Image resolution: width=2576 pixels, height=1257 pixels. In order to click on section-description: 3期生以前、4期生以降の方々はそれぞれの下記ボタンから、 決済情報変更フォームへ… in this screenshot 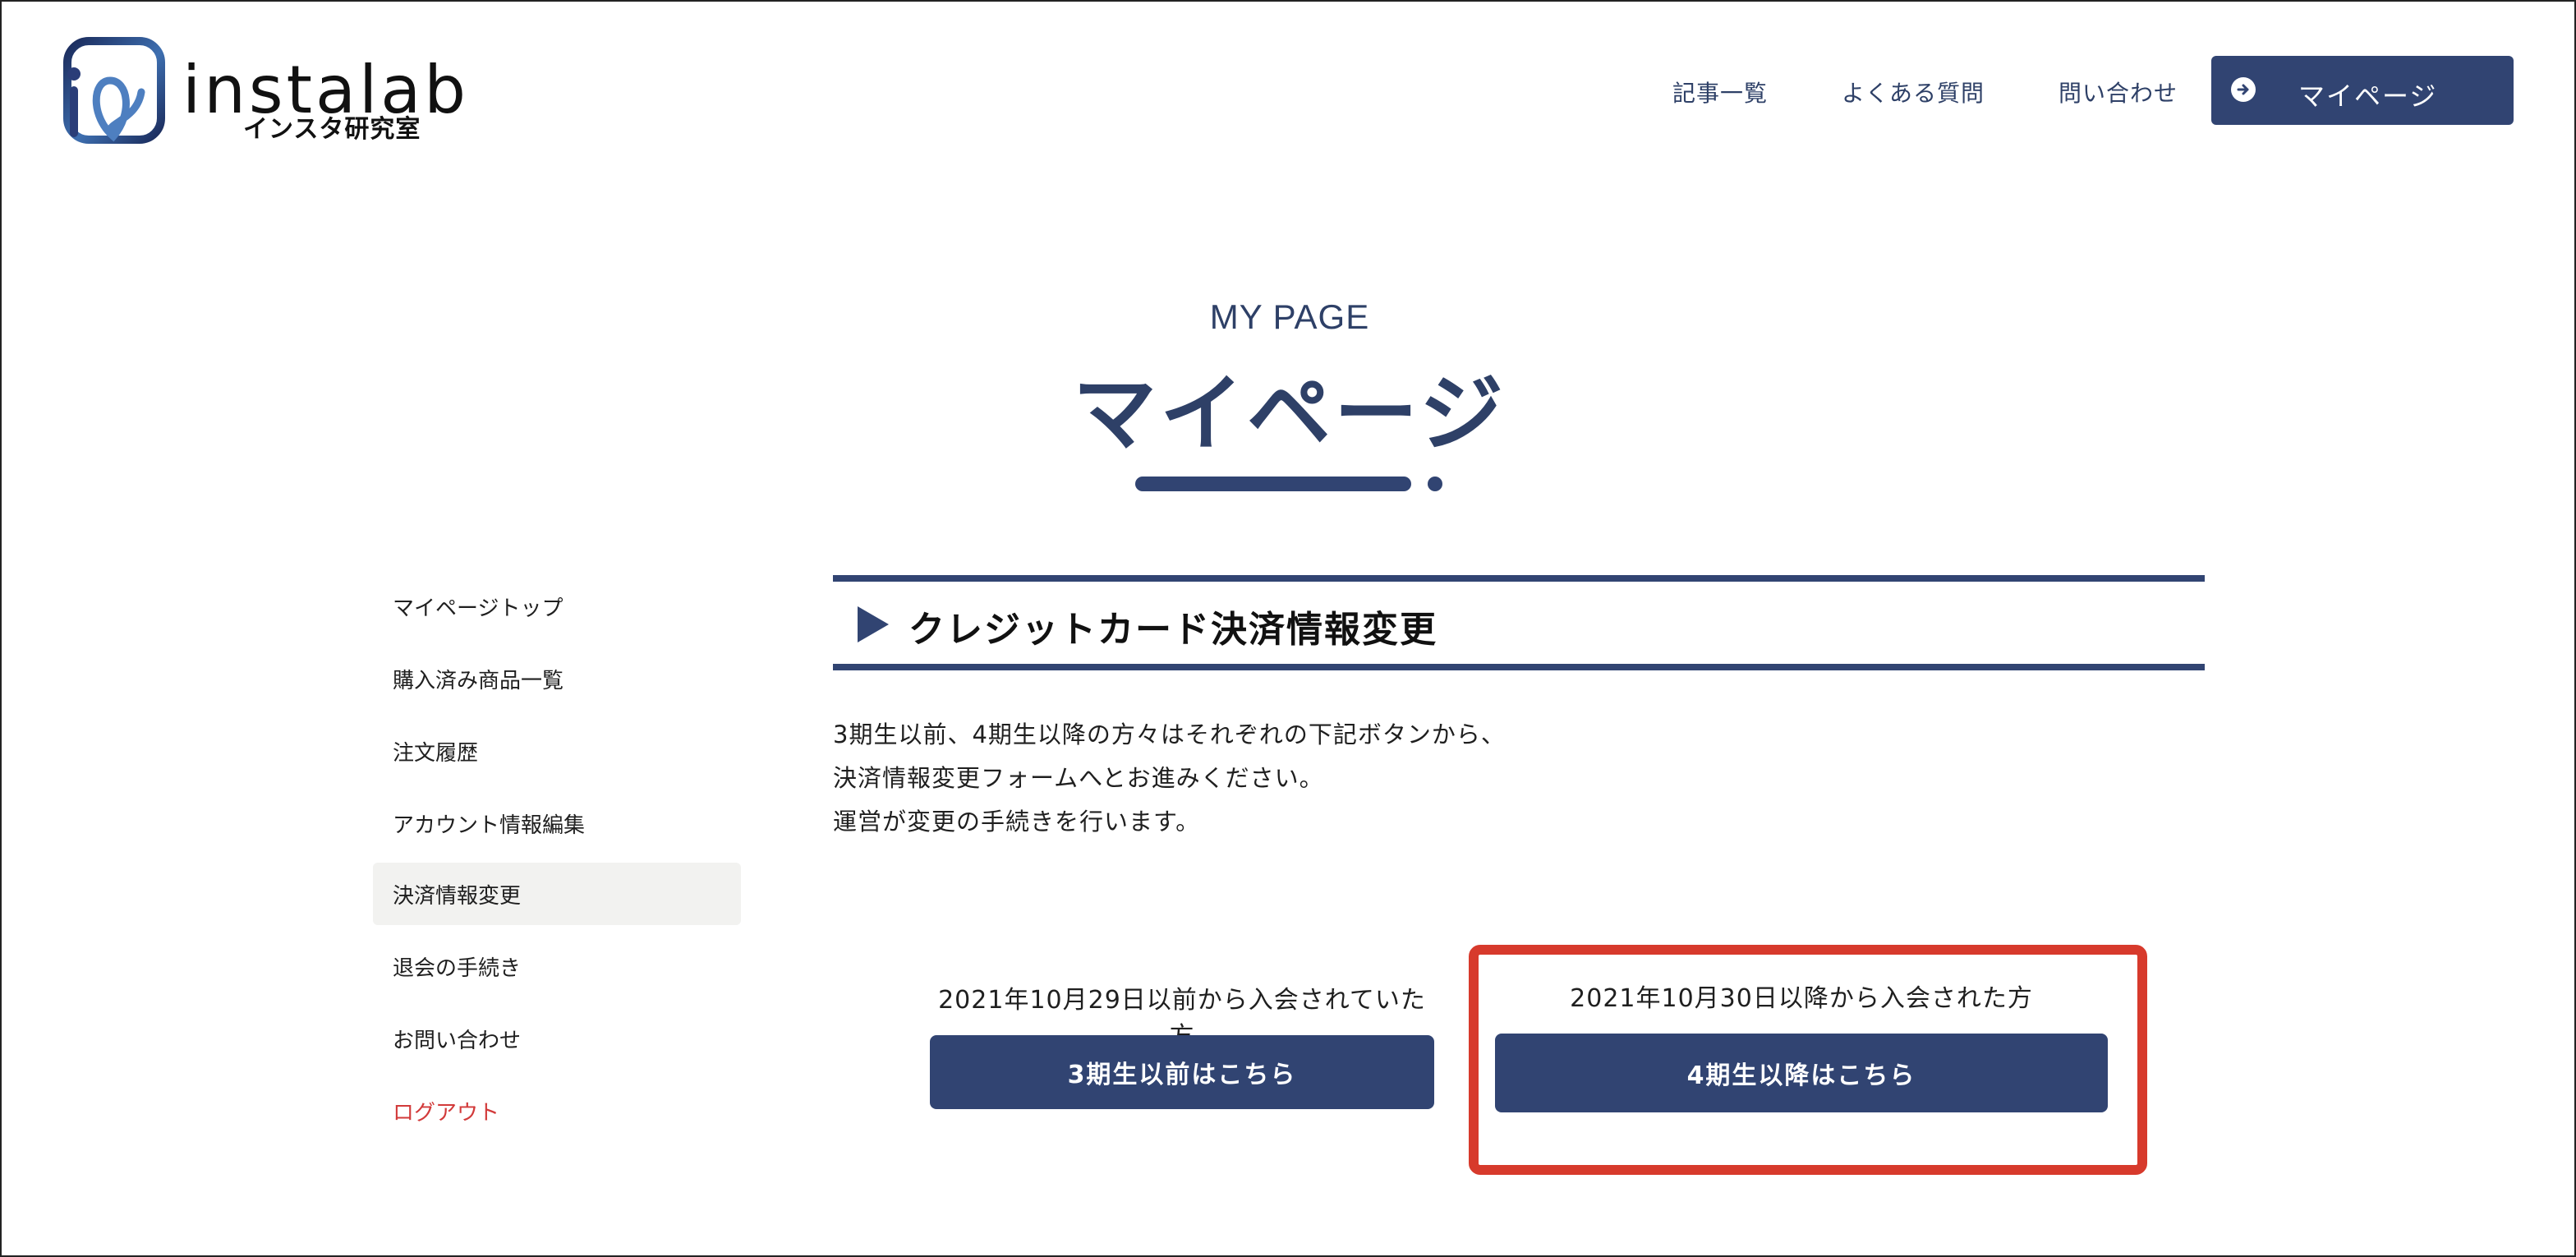, I will do `click(1169, 778)`.